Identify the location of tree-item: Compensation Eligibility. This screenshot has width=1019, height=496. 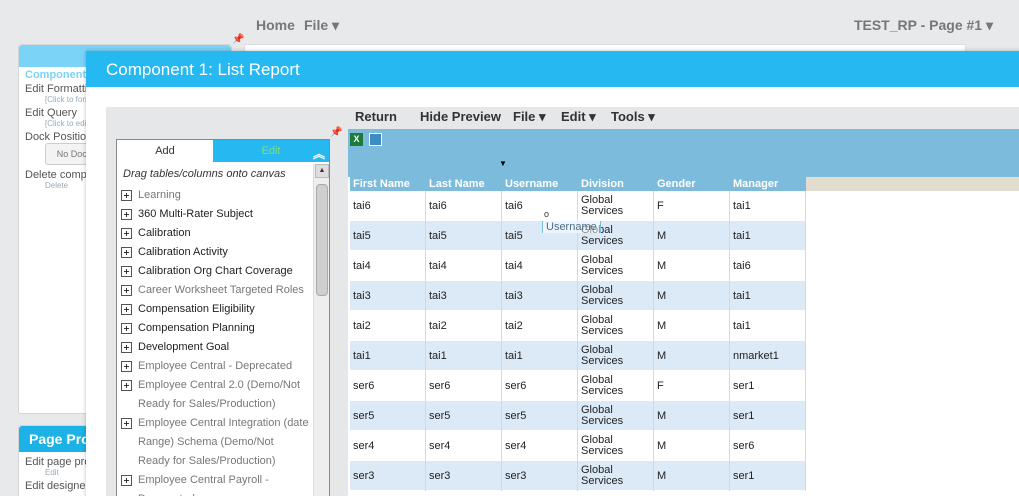
(217, 309).